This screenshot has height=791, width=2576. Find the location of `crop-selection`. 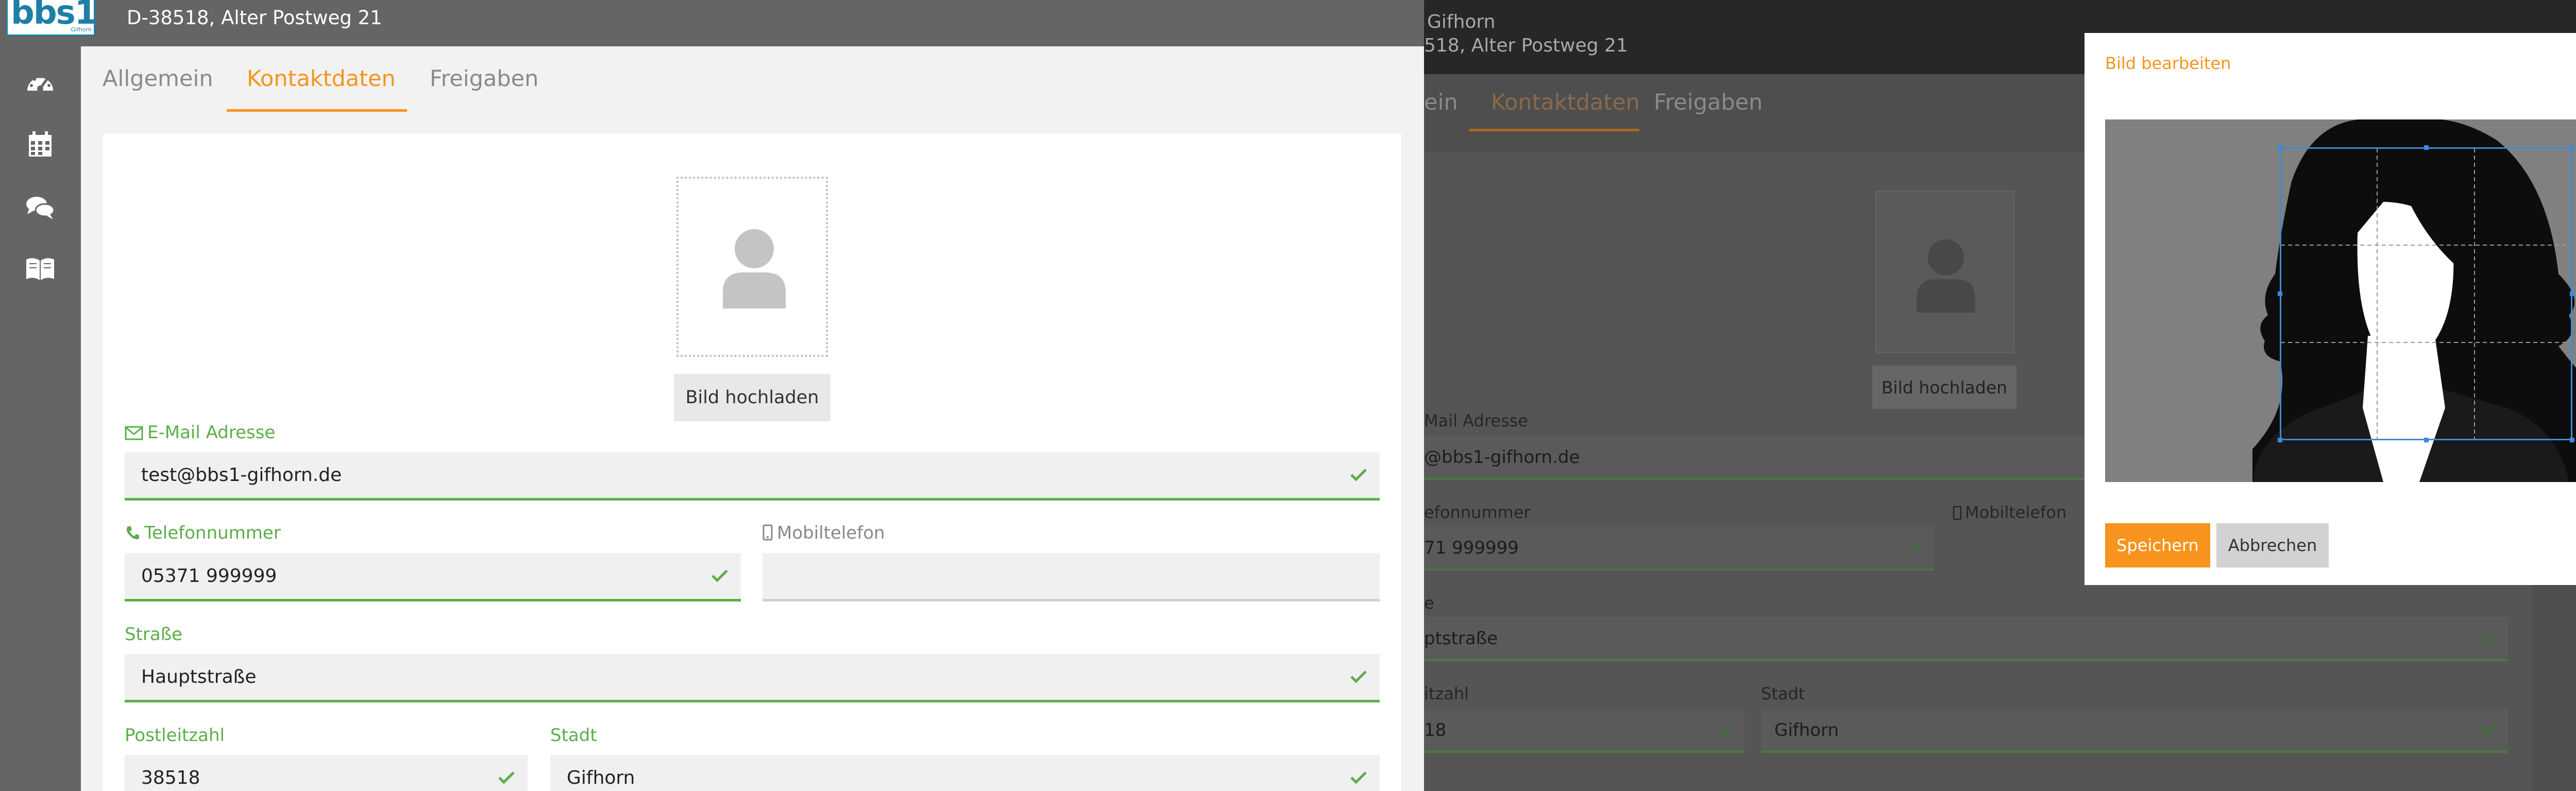

crop-selection is located at coordinates (2426, 293).